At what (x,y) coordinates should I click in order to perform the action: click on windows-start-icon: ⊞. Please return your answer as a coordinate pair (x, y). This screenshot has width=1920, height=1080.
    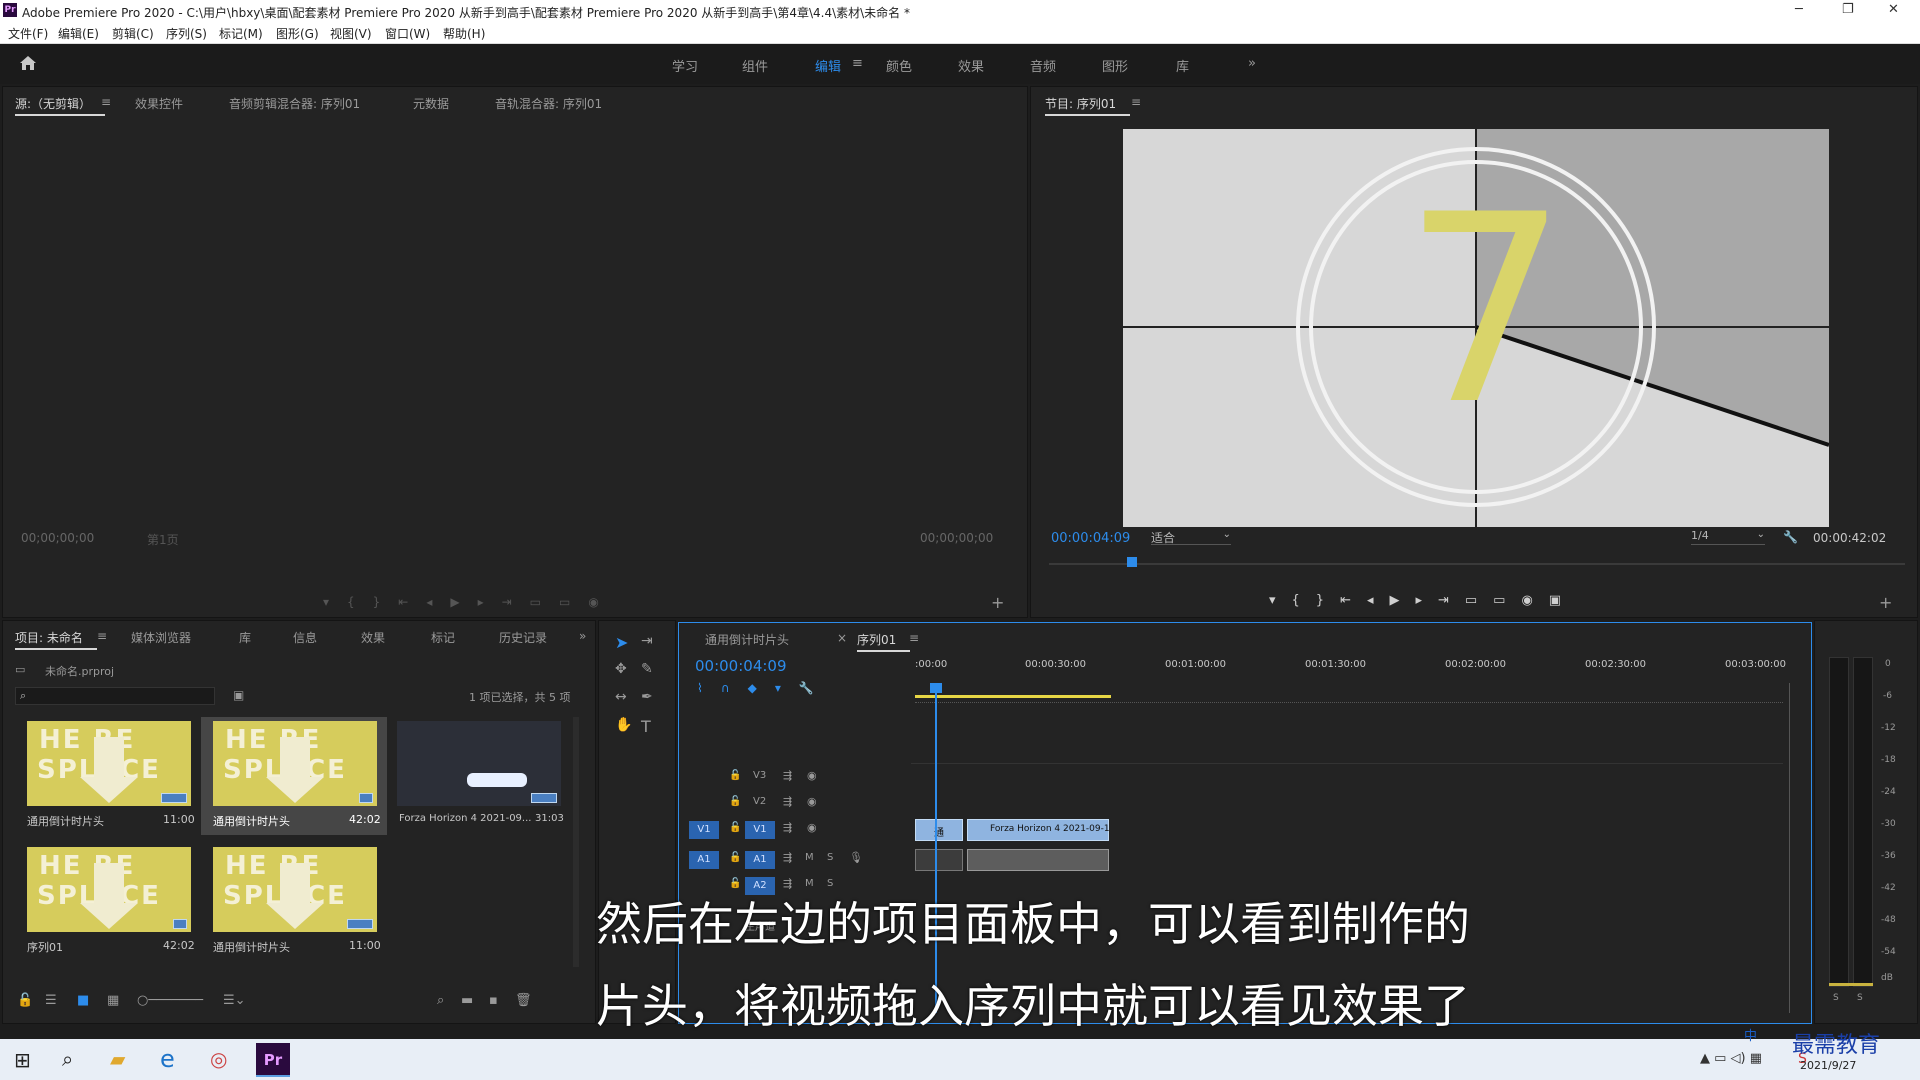
    Looking at the image, I should click on (22, 1060).